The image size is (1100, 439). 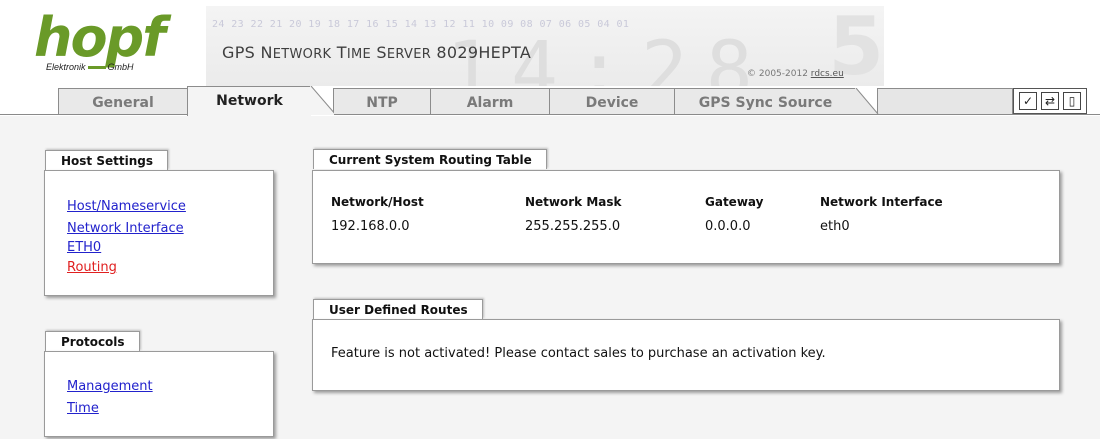 What do you see at coordinates (945, 101) in the screenshot?
I see `tab-bar-filler` at bounding box center [945, 101].